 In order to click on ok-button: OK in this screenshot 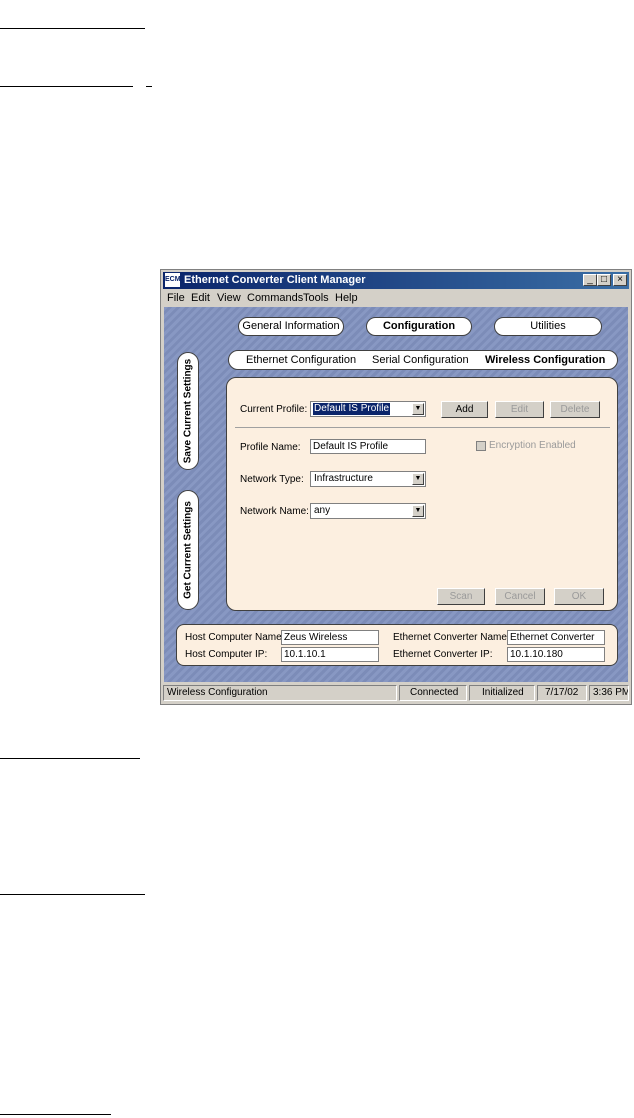, I will do `click(579, 596)`.